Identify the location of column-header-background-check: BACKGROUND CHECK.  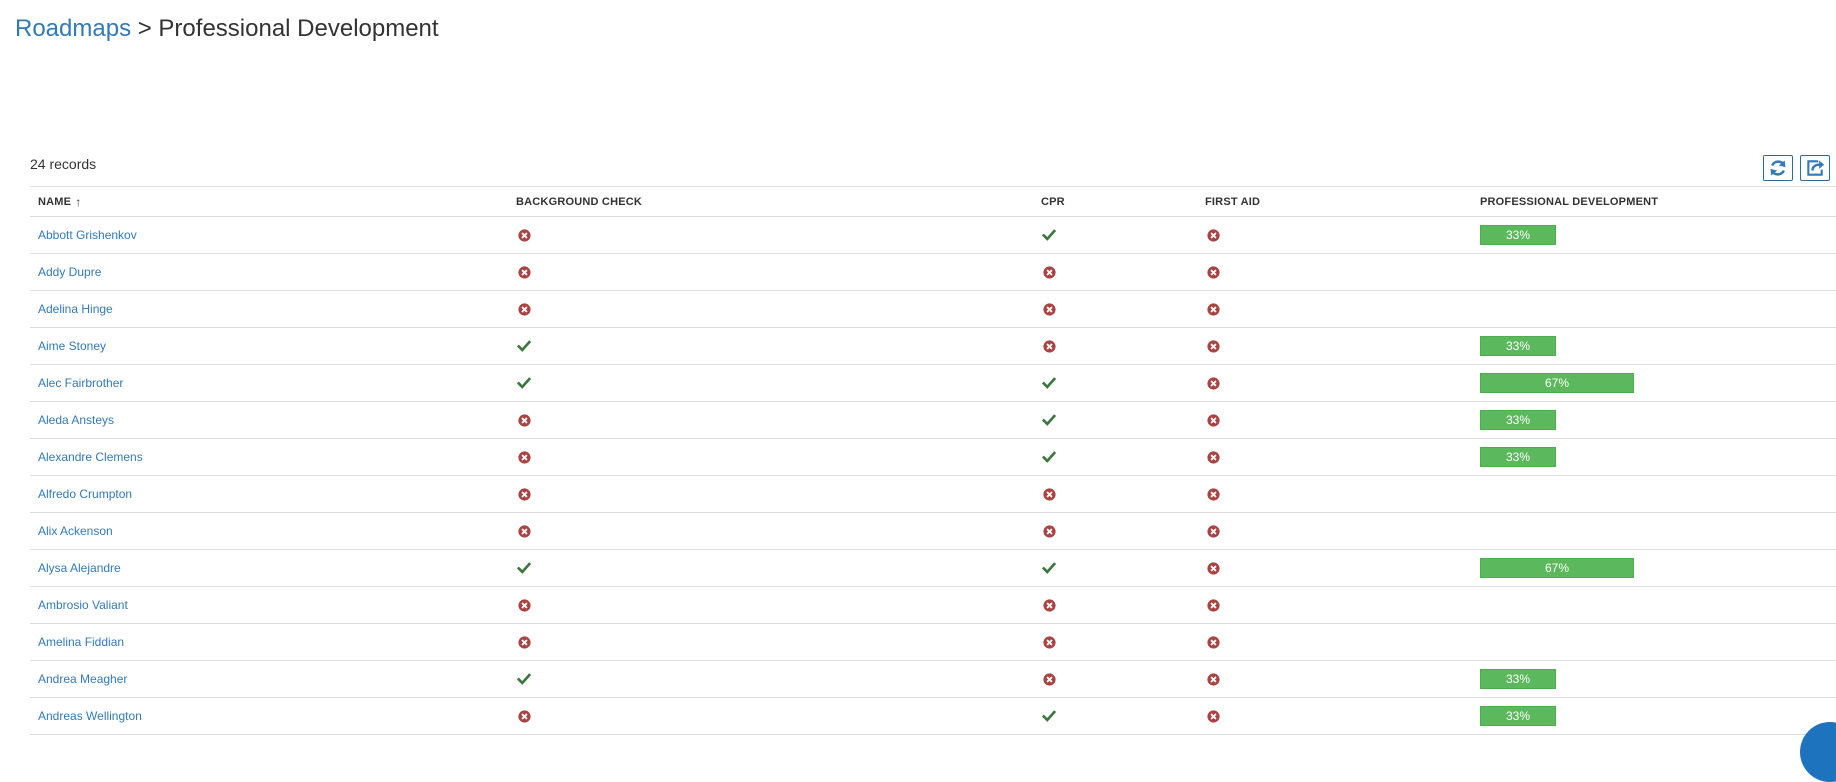
(776, 201).